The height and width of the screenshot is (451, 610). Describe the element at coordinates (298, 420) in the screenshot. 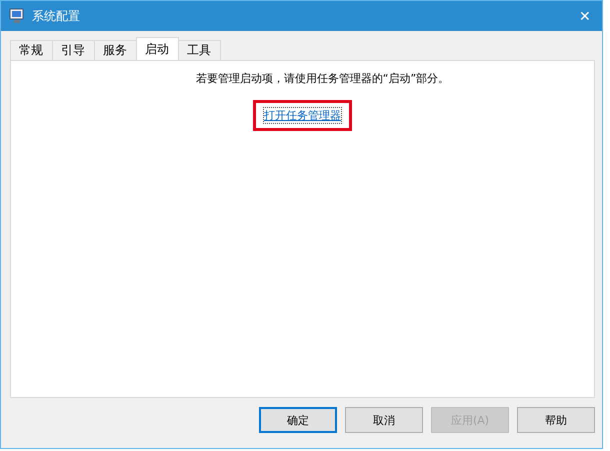

I see `dialog-button: 确定` at that location.